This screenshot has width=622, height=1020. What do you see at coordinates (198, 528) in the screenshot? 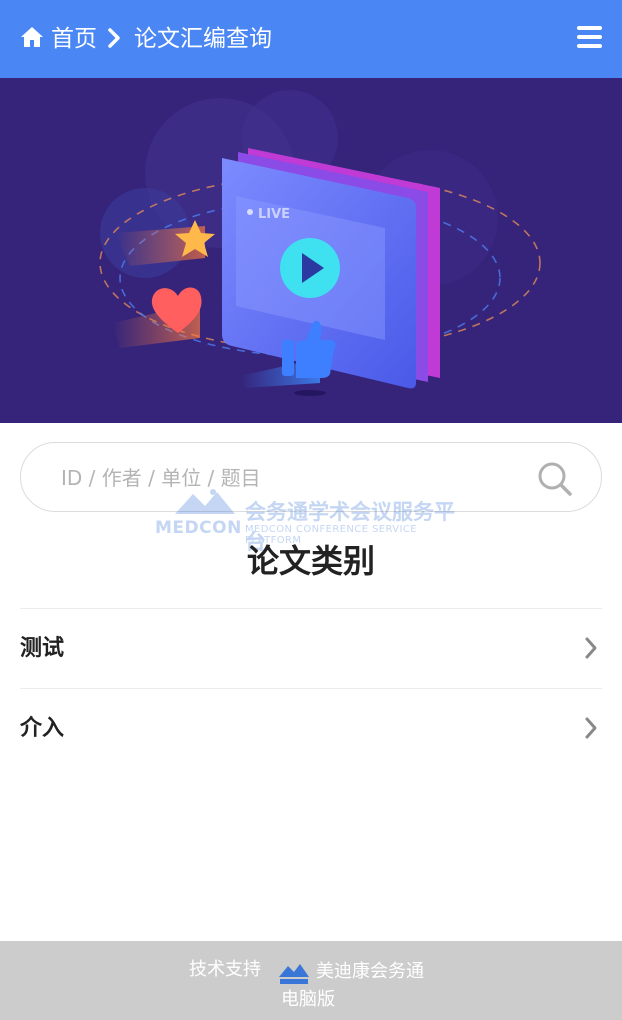
I see `watermark-logo-text: MEDCON` at bounding box center [198, 528].